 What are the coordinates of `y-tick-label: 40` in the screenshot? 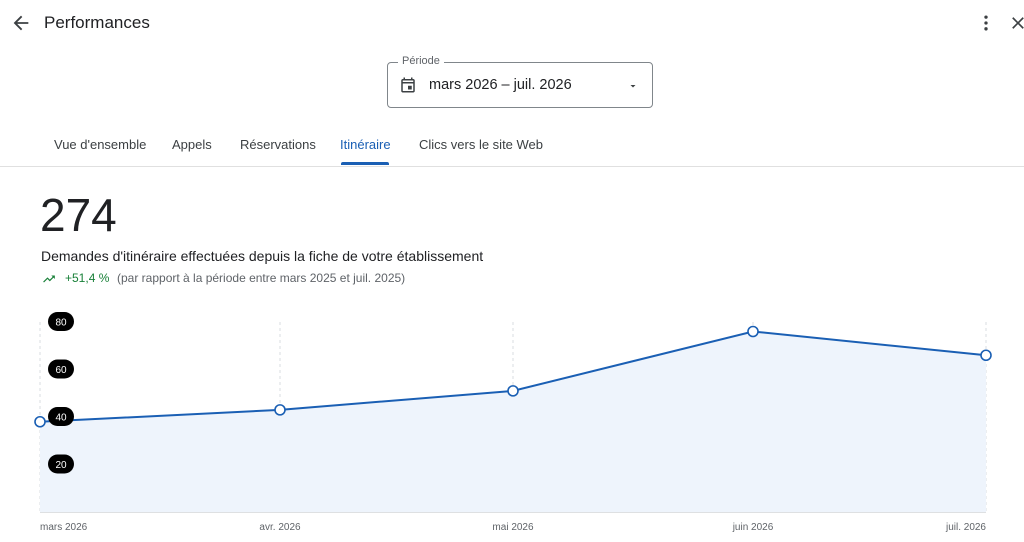 It's located at (61, 416).